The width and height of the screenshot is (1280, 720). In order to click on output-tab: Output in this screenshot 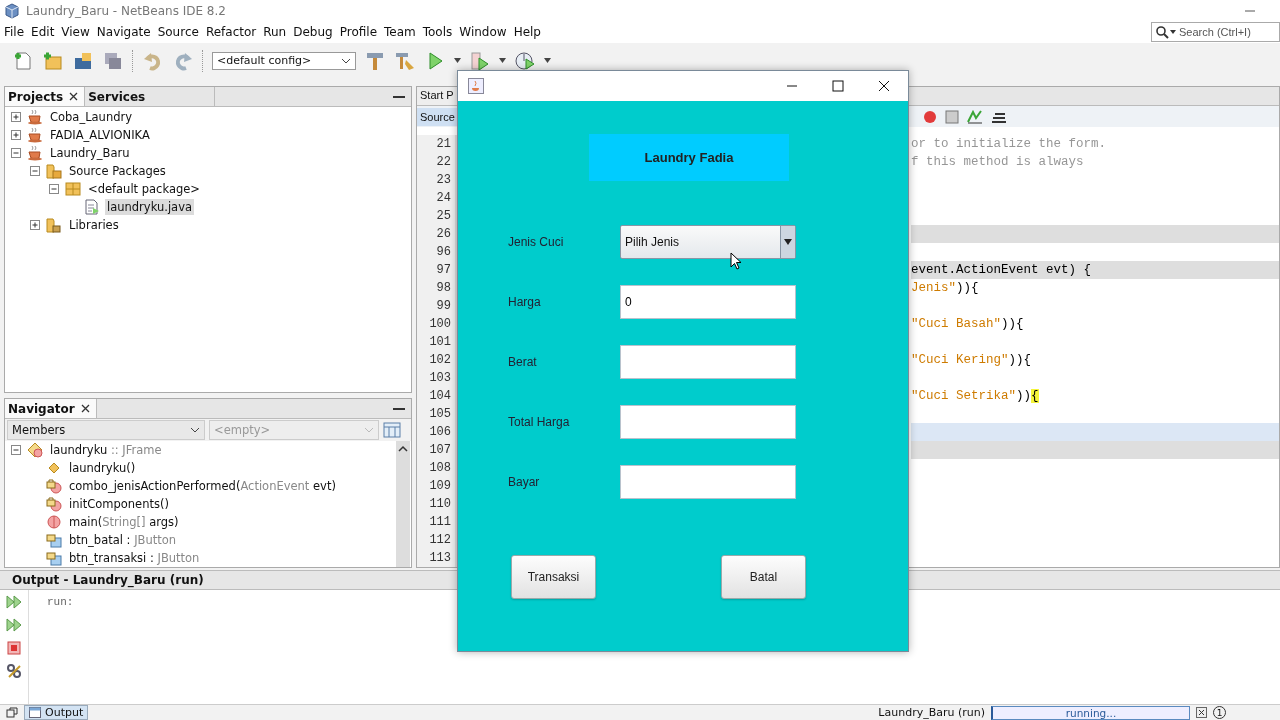, I will do `click(56, 712)`.